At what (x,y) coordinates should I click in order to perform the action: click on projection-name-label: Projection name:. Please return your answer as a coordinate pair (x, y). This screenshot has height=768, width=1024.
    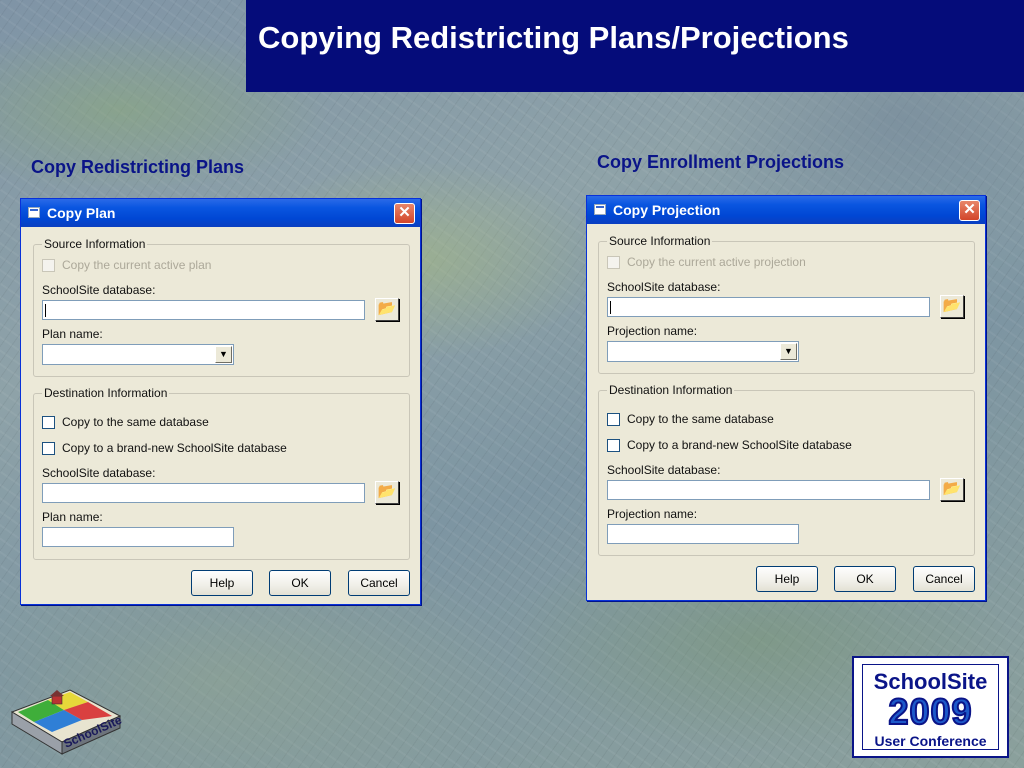
    Looking at the image, I should click on (652, 331).